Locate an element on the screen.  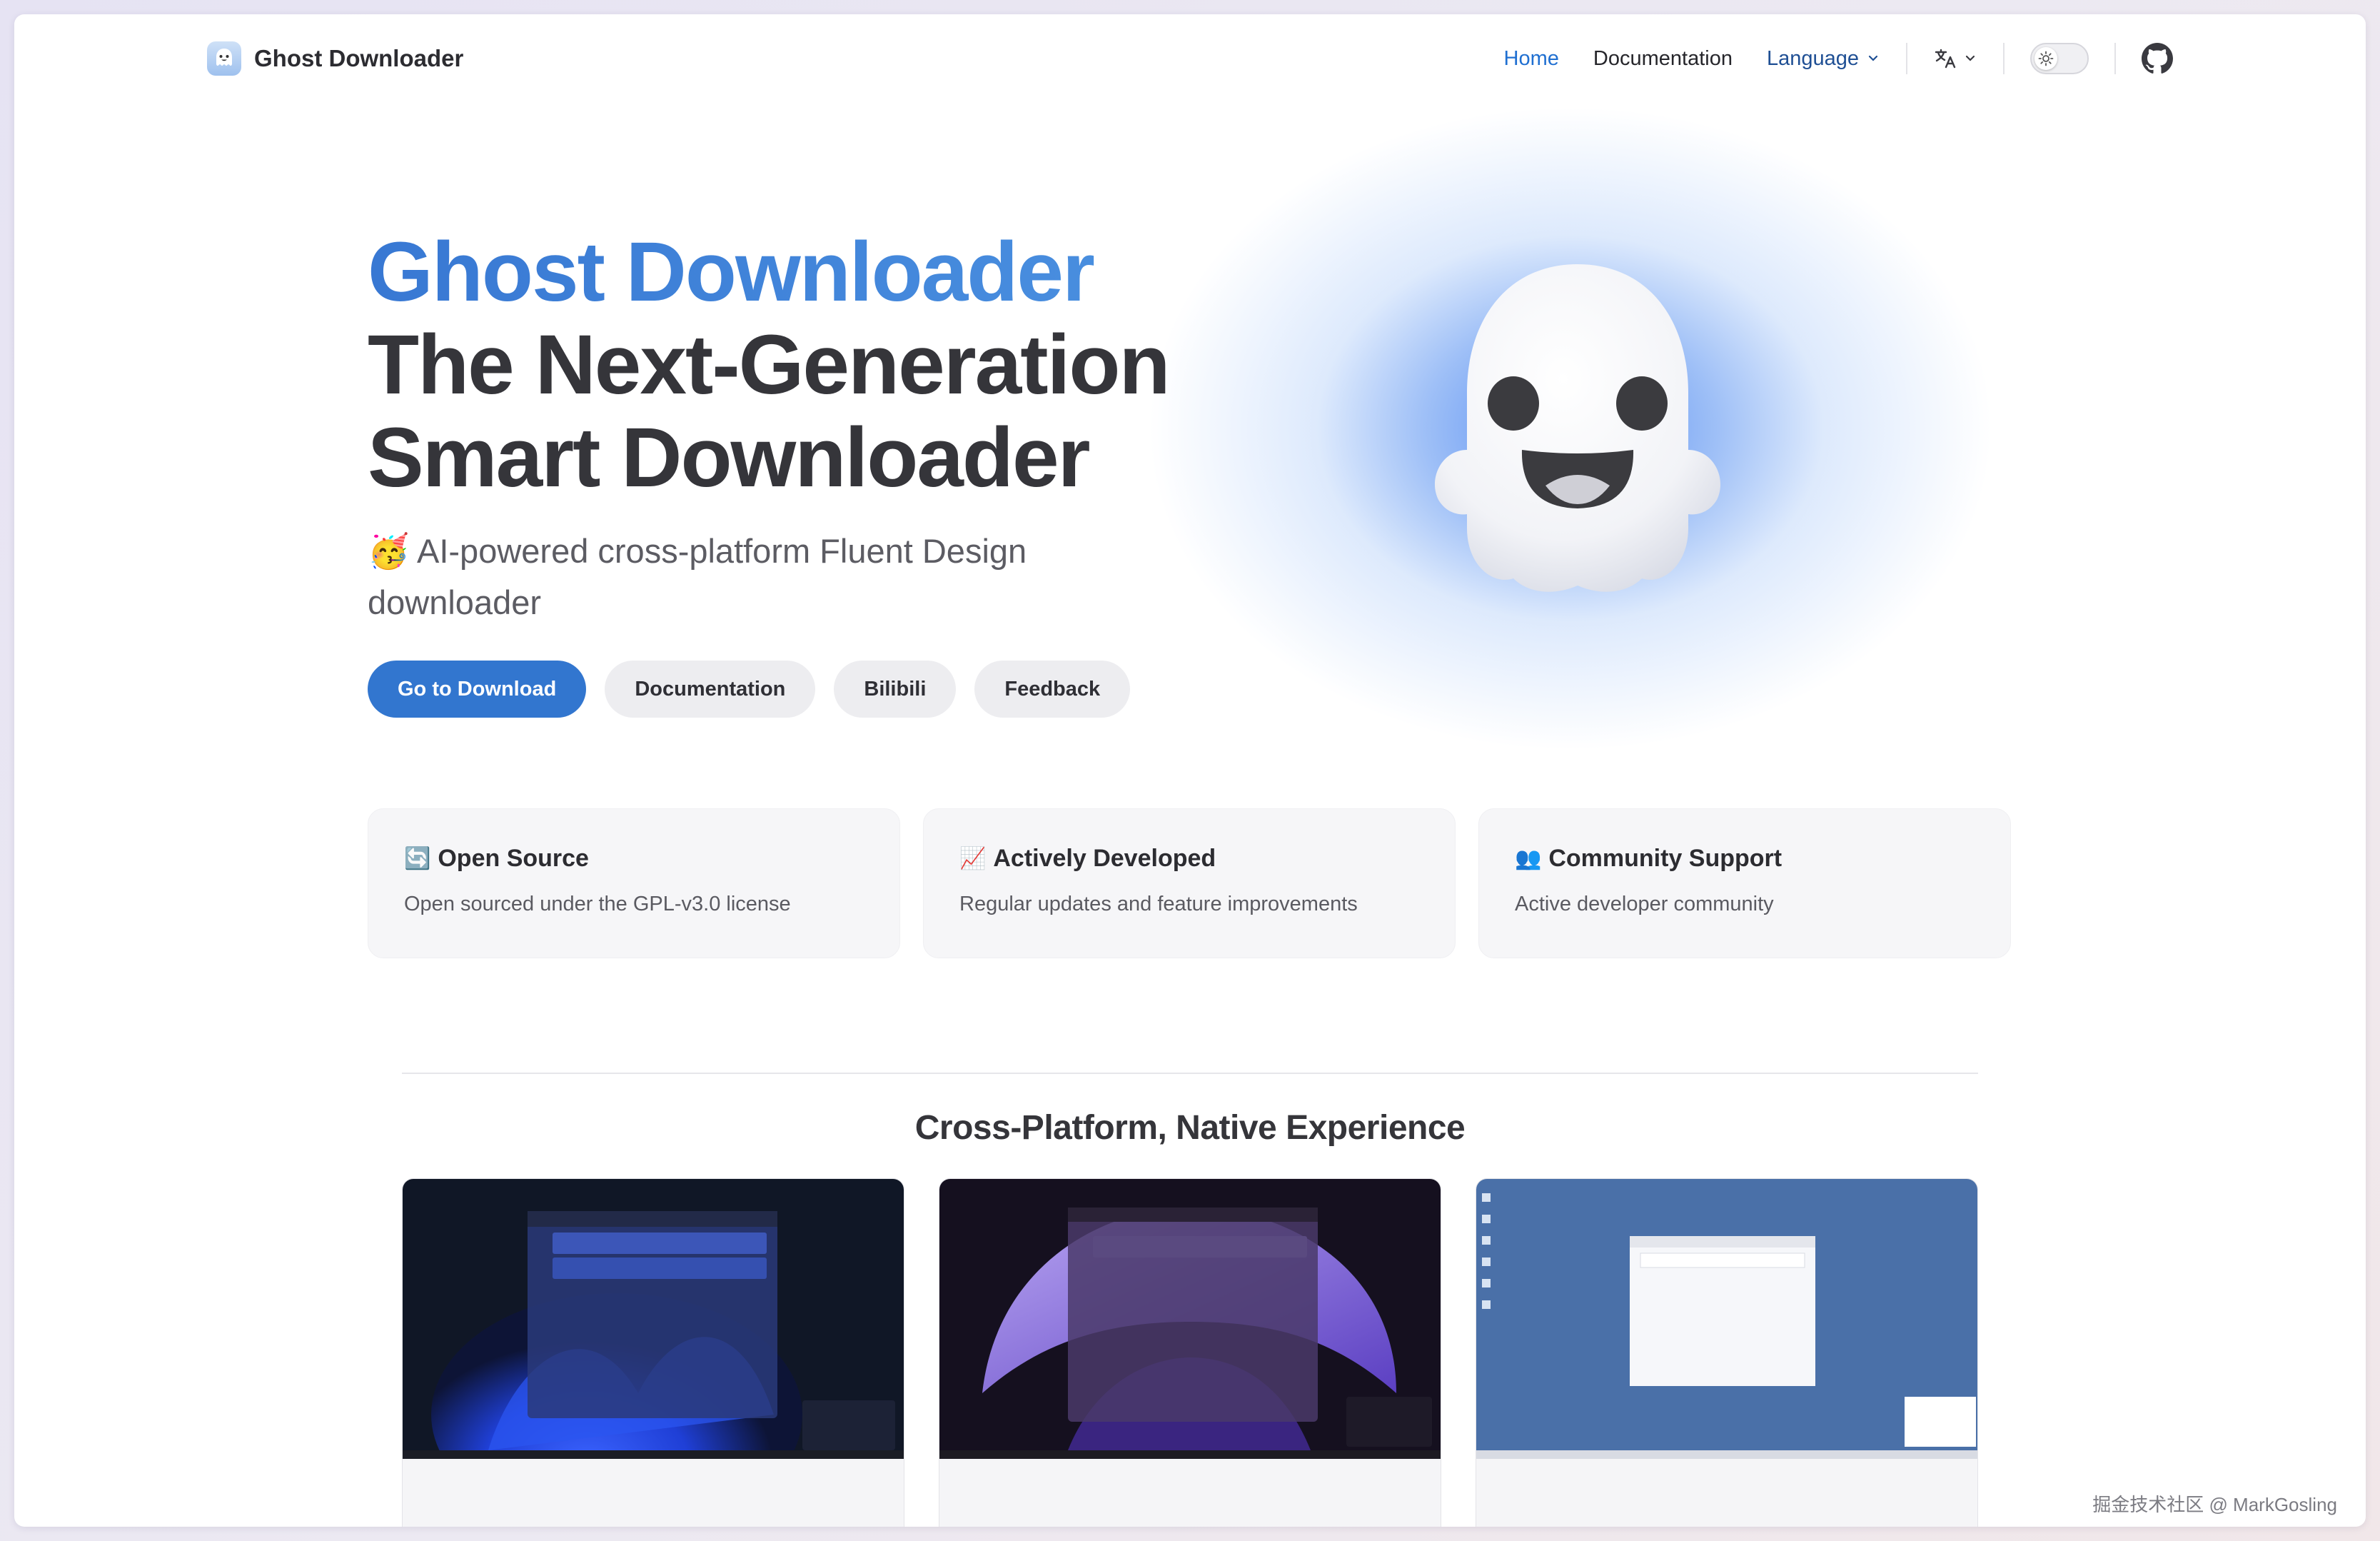
feature-description: Open sourced under the GPL-v3.0 license is located at coordinates (597, 904).